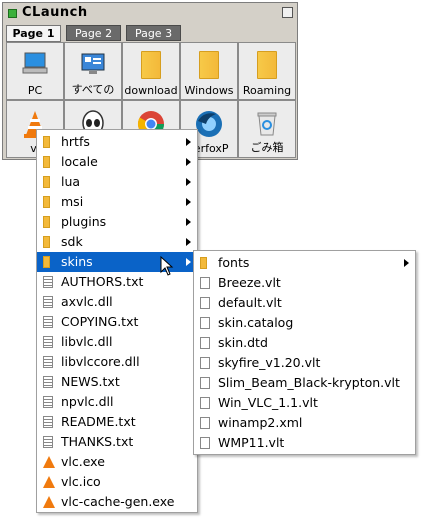 This screenshot has height=526, width=428. I want to click on menu-item-default-vlt: default.vlt, so click(304, 303).